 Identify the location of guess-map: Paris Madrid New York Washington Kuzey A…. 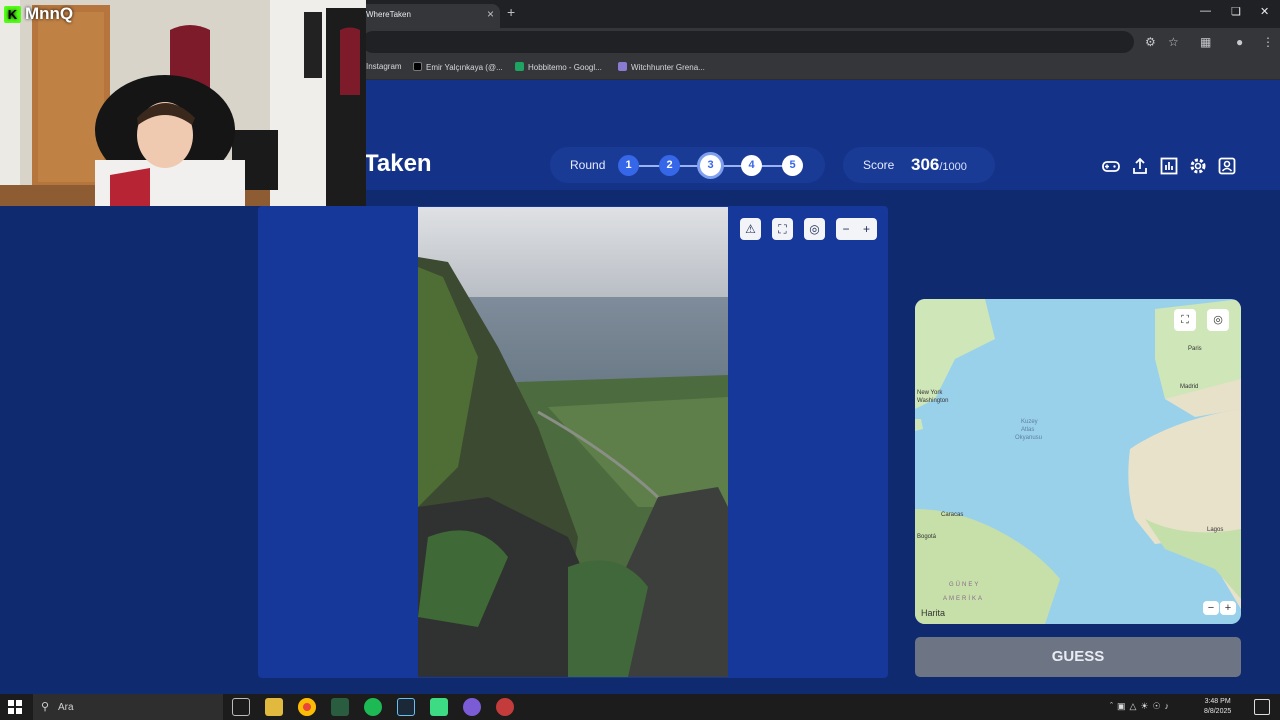
(1078, 461).